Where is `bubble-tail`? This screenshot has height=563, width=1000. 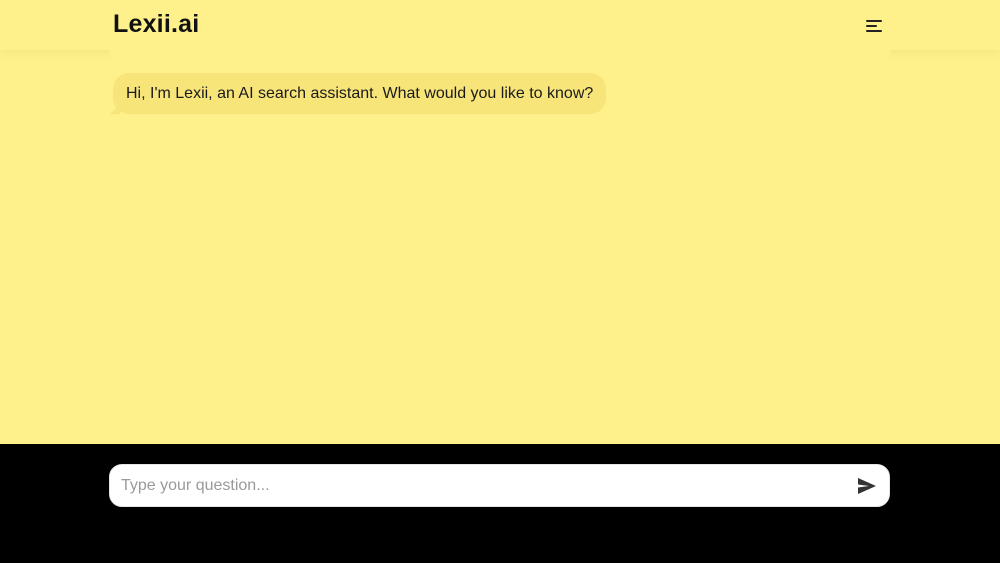 bubble-tail is located at coordinates (115, 109).